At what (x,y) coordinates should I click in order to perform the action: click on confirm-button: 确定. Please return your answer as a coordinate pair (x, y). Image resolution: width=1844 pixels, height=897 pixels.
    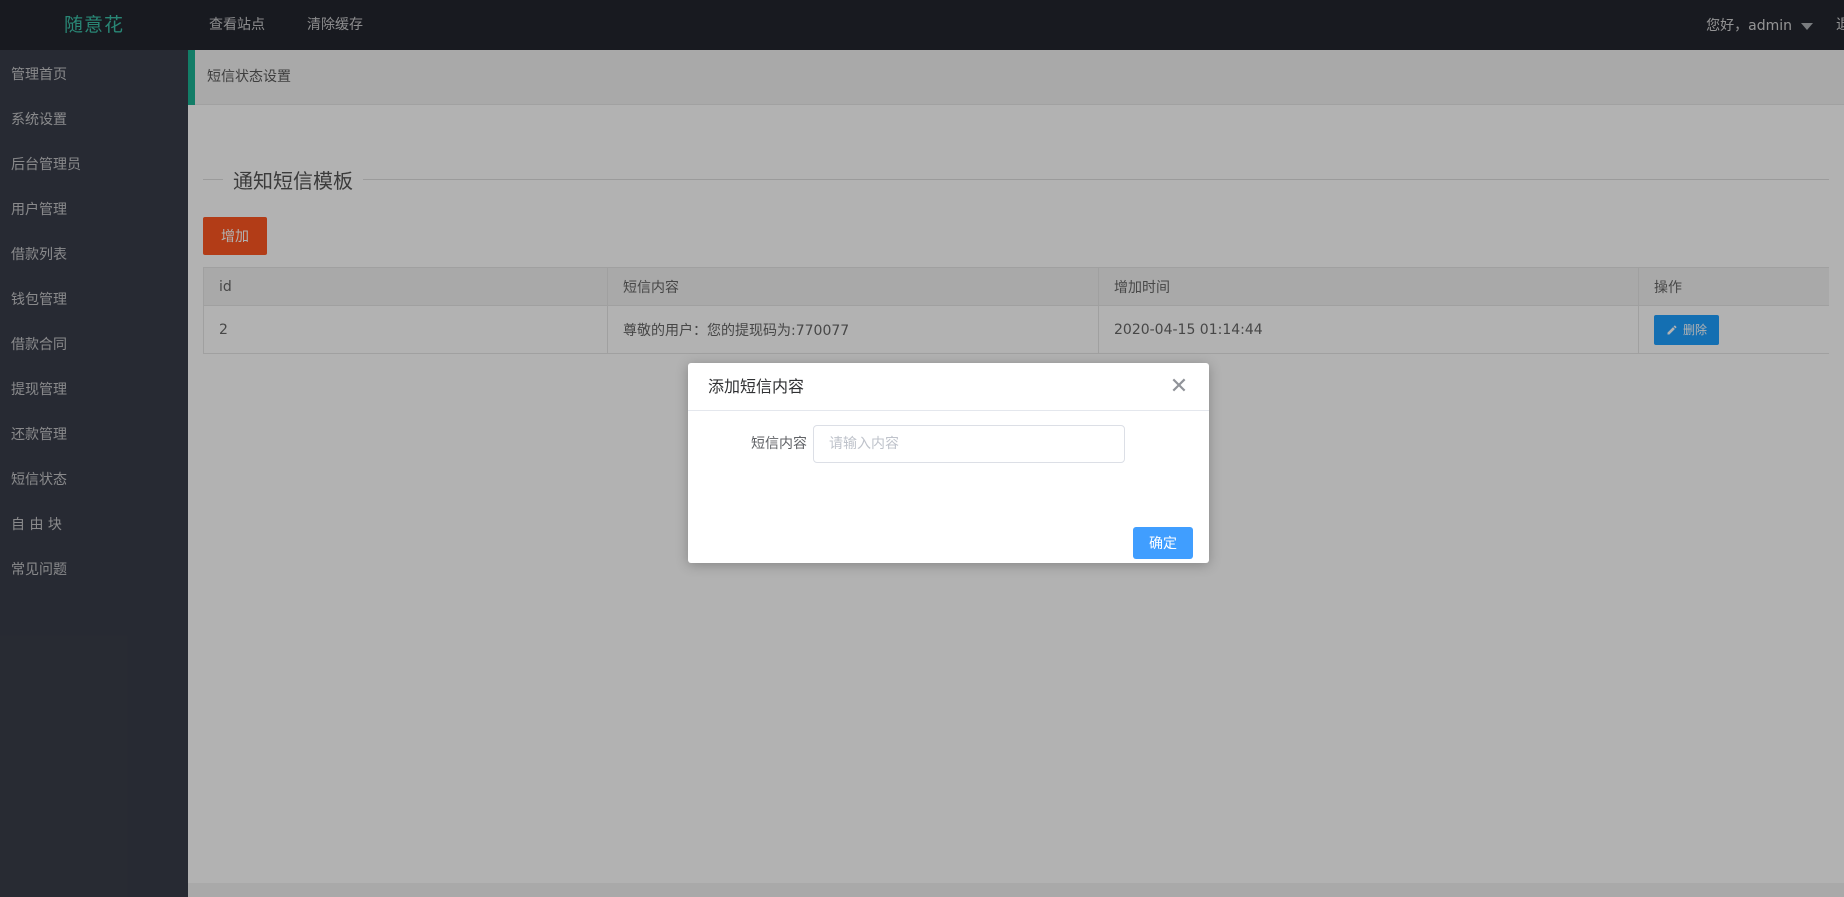
    Looking at the image, I should click on (1163, 543).